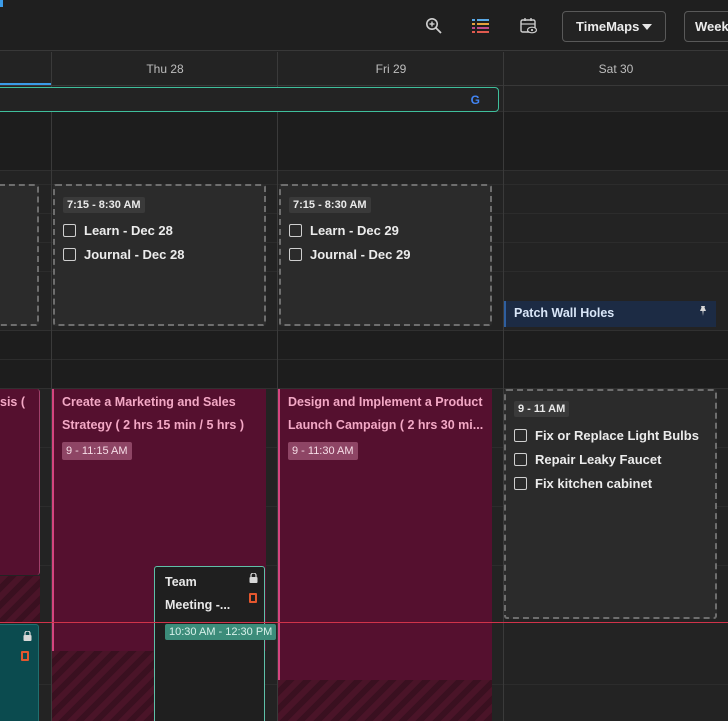 Image resolution: width=728 pixels, height=721 pixels. Describe the element at coordinates (594, 483) in the screenshot. I see `task-label: Fix kitchen cabinet` at that location.